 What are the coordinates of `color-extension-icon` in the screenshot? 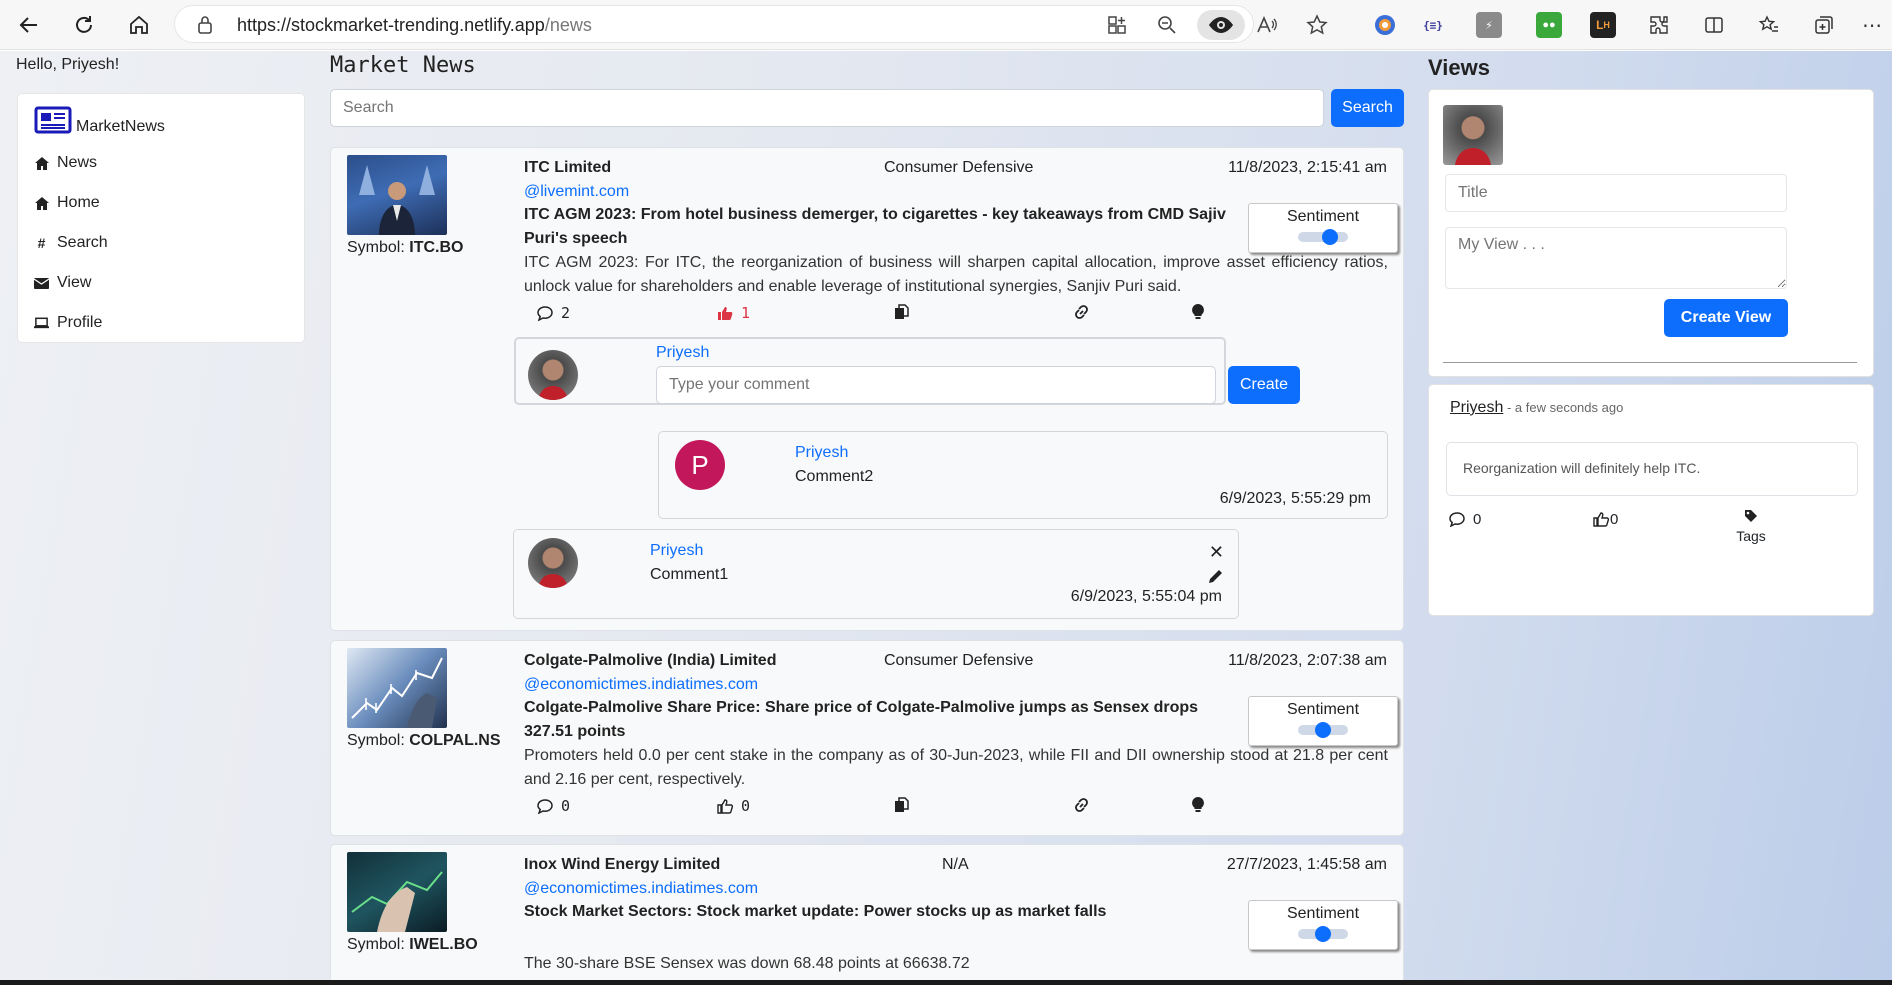 It's located at (1385, 25).